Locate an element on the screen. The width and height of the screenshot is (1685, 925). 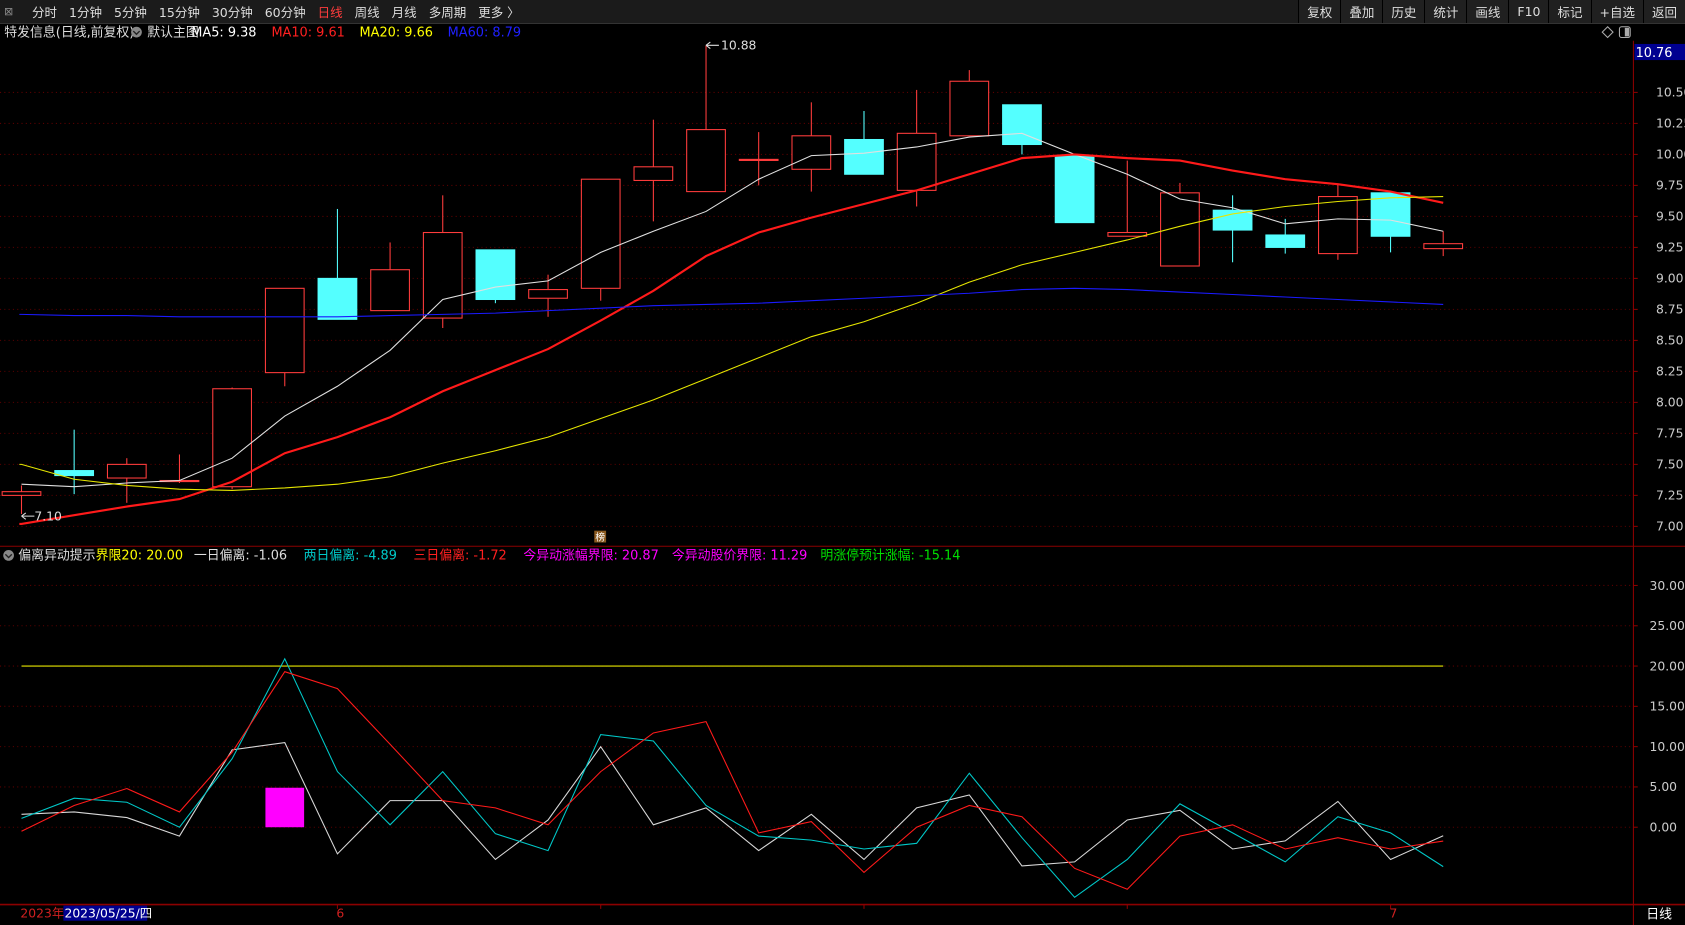
action-button-4: 画线 is located at coordinates (1487, 11).